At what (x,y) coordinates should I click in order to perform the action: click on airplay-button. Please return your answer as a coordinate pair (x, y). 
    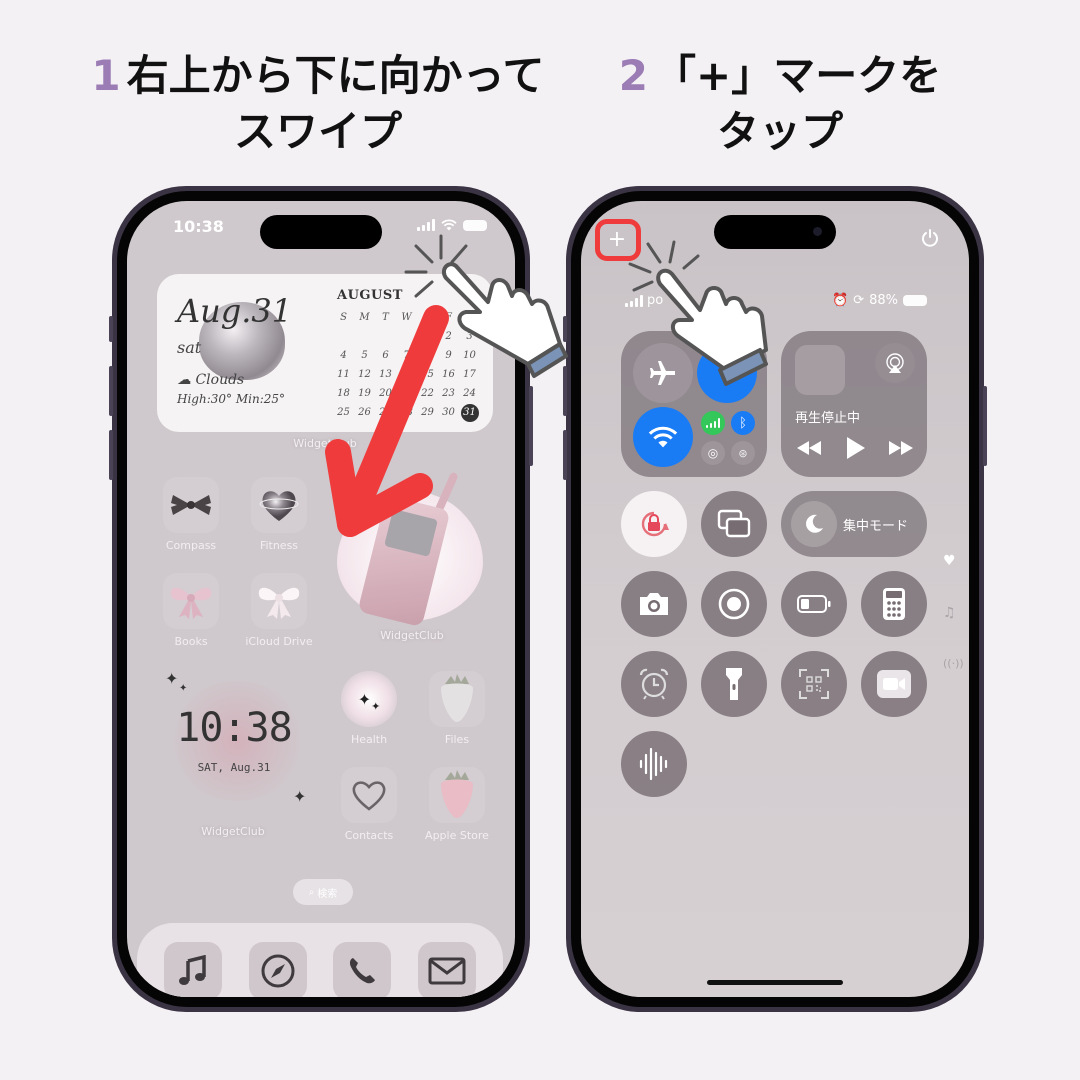
    Looking at the image, I should click on (895, 363).